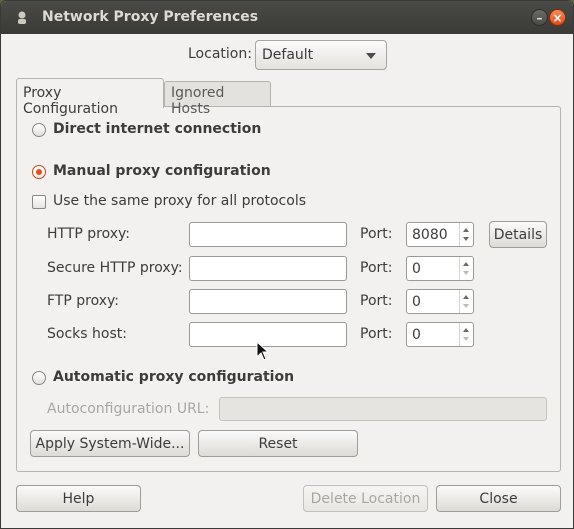  I want to click on title-bar: Network Proxy Preferences – ×, so click(287, 17).